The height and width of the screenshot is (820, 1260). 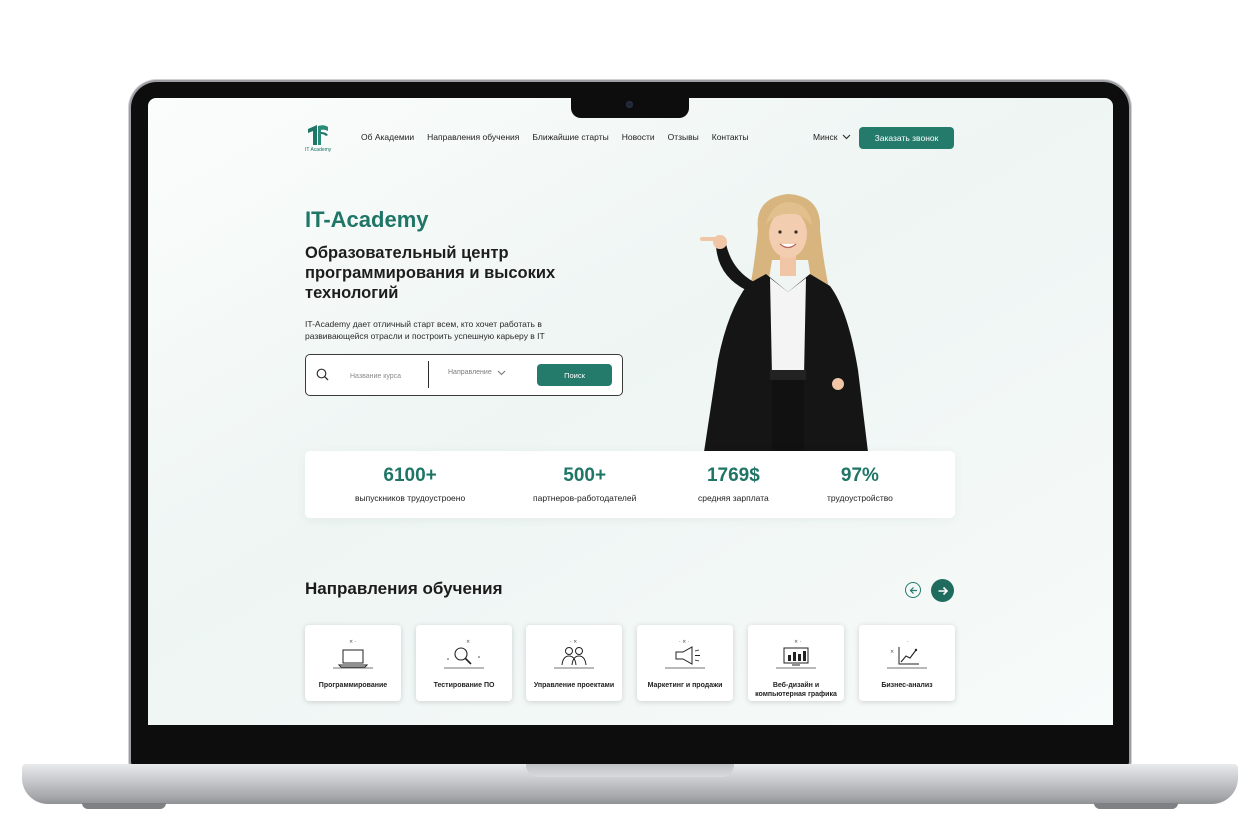 I want to click on arrow-left-icon, so click(x=913, y=590).